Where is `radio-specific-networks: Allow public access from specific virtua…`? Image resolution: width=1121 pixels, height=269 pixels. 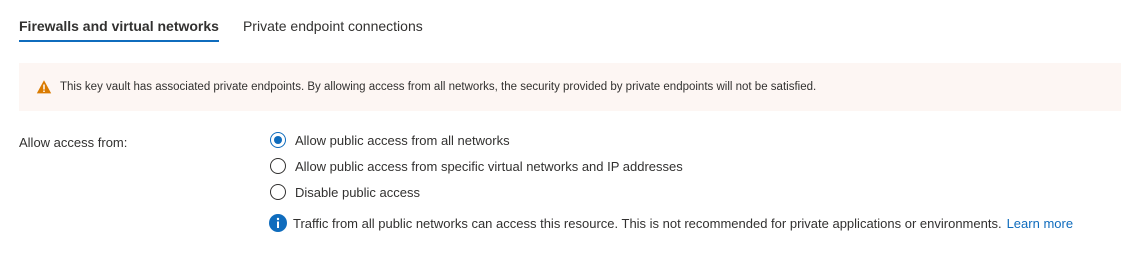
radio-specific-networks: Allow public access from specific virtua… is located at coordinates (476, 166).